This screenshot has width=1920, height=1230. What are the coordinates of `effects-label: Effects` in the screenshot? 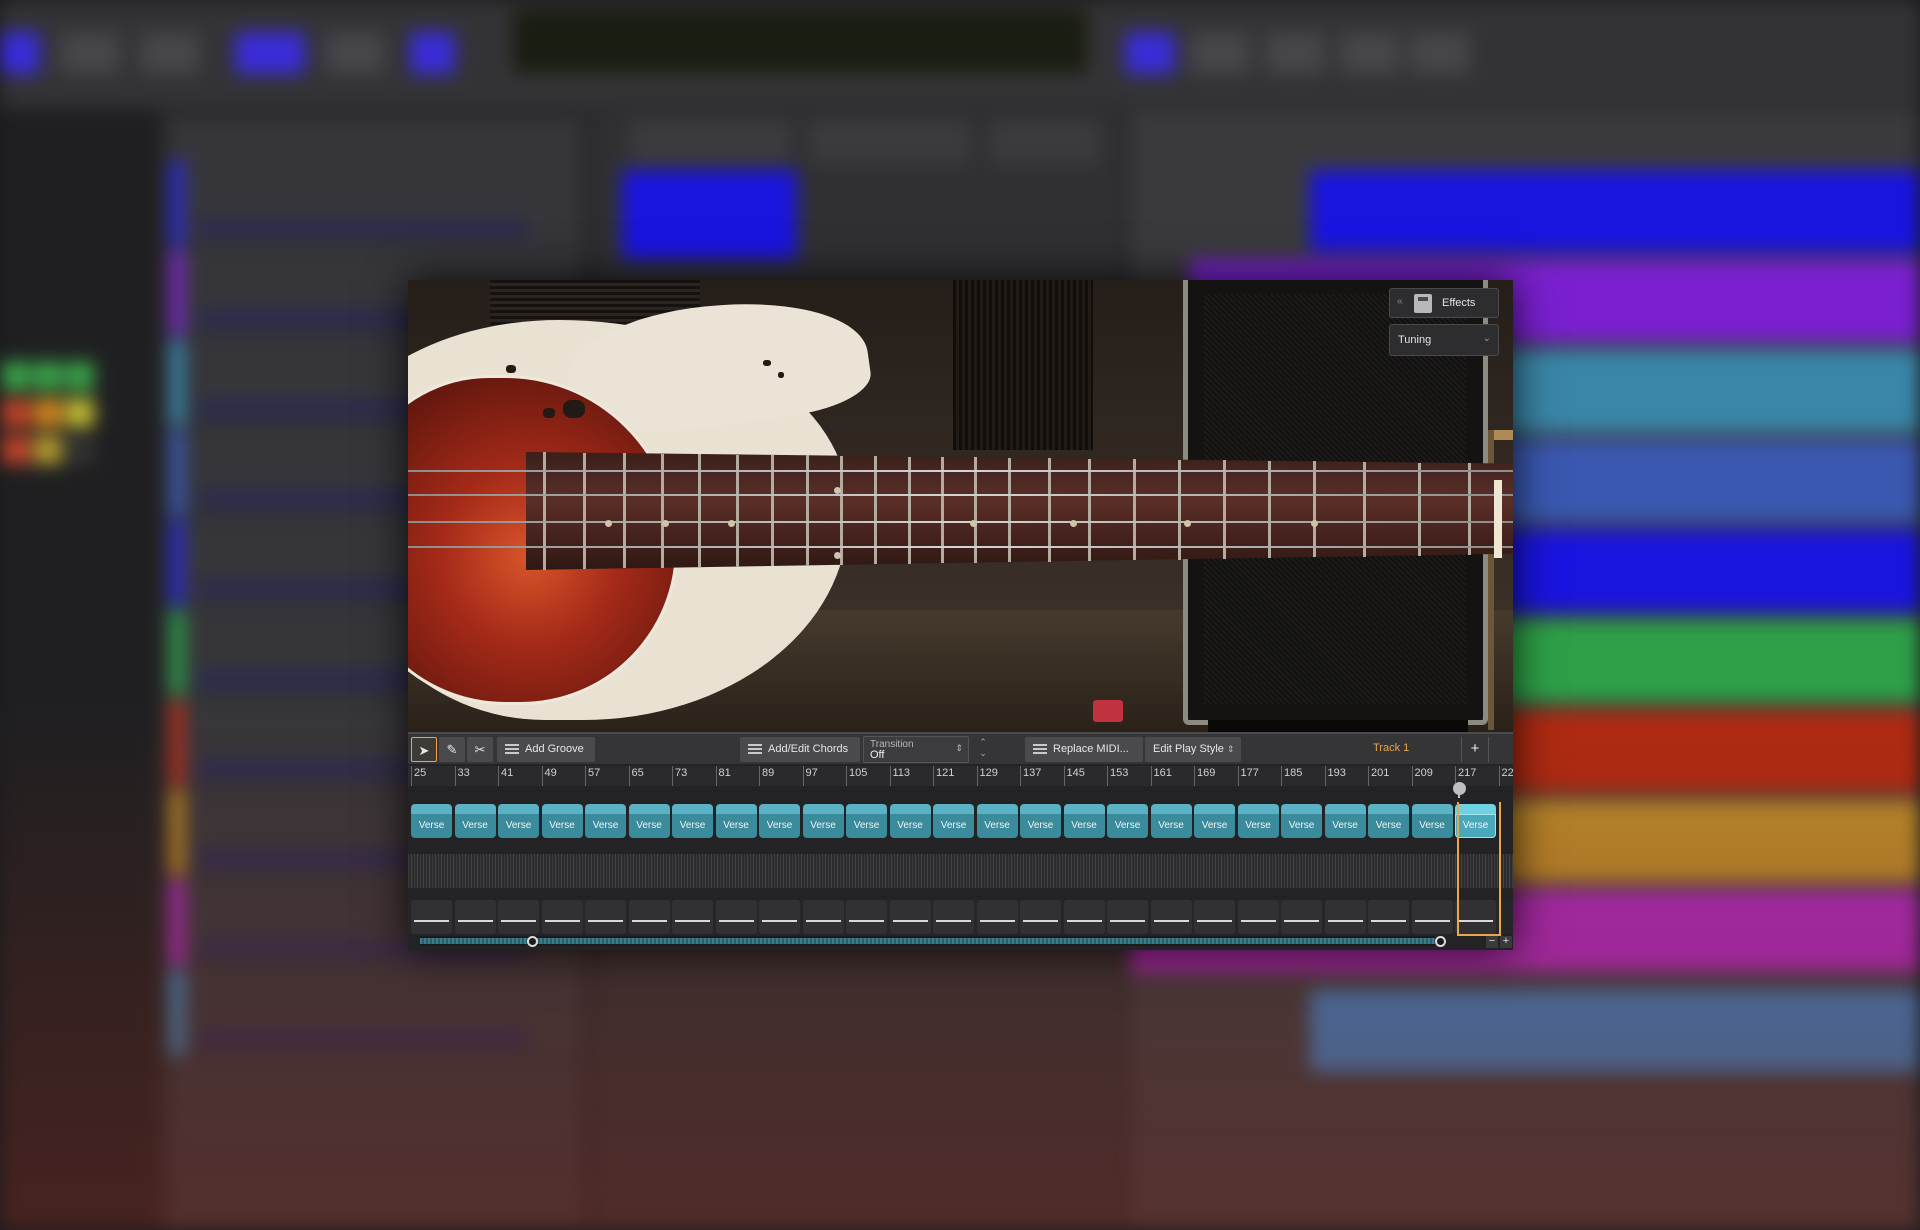 It's located at (1459, 303).